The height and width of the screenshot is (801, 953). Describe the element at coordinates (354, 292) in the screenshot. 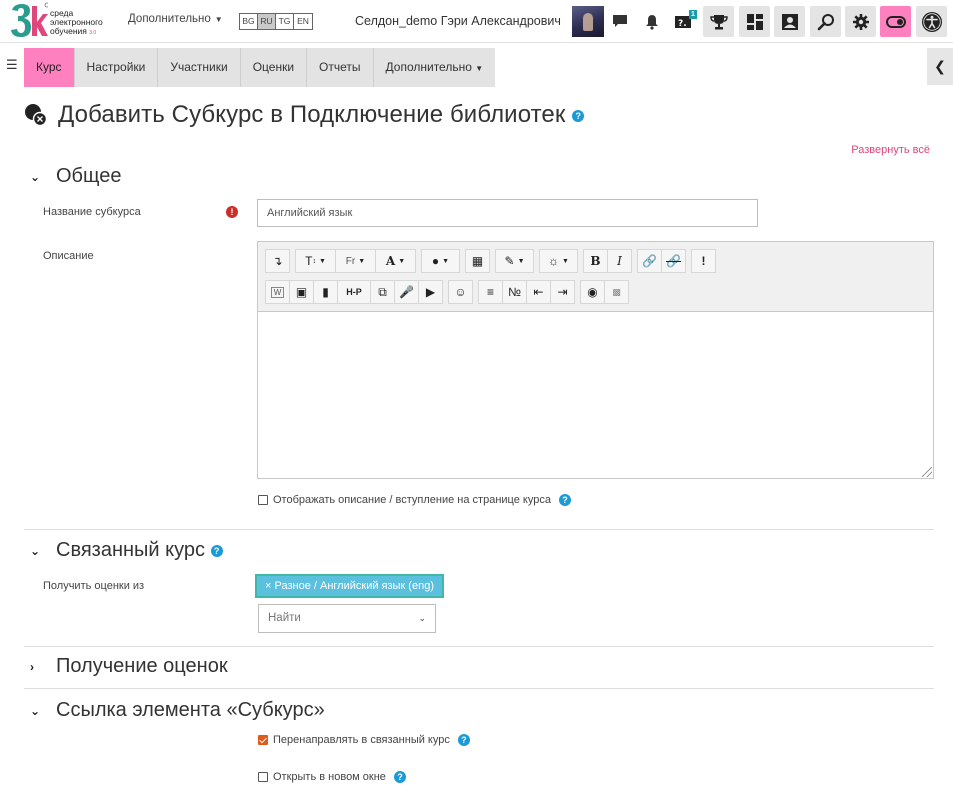

I see `h5p-icon: H-P` at that location.